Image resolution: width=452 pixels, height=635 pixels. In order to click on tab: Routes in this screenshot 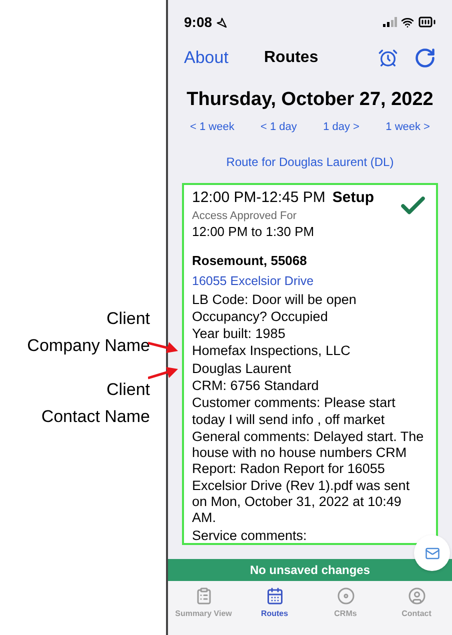, I will do `click(274, 603)`.